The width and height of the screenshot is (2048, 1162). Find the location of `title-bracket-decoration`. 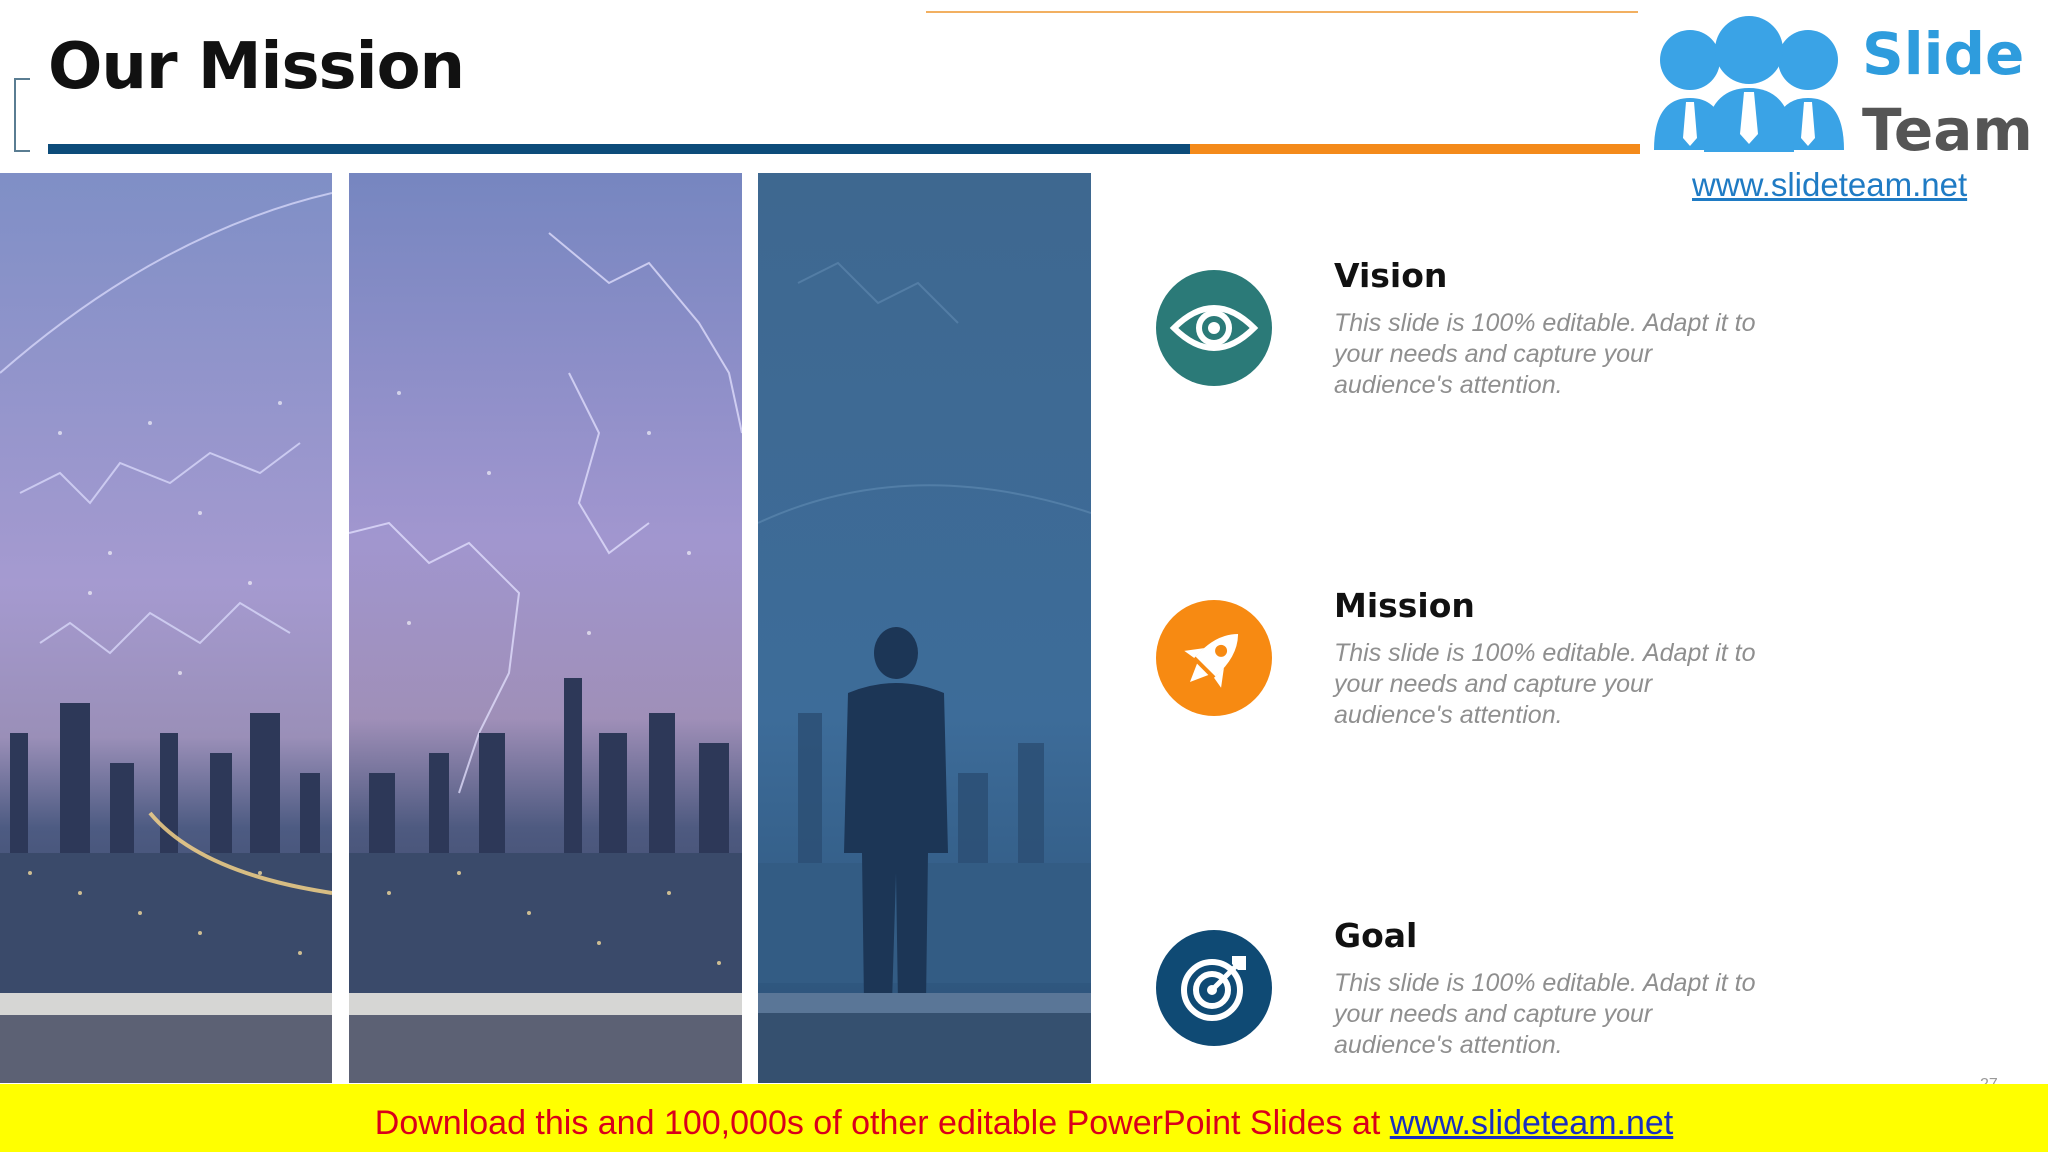

title-bracket-decoration is located at coordinates (22, 115).